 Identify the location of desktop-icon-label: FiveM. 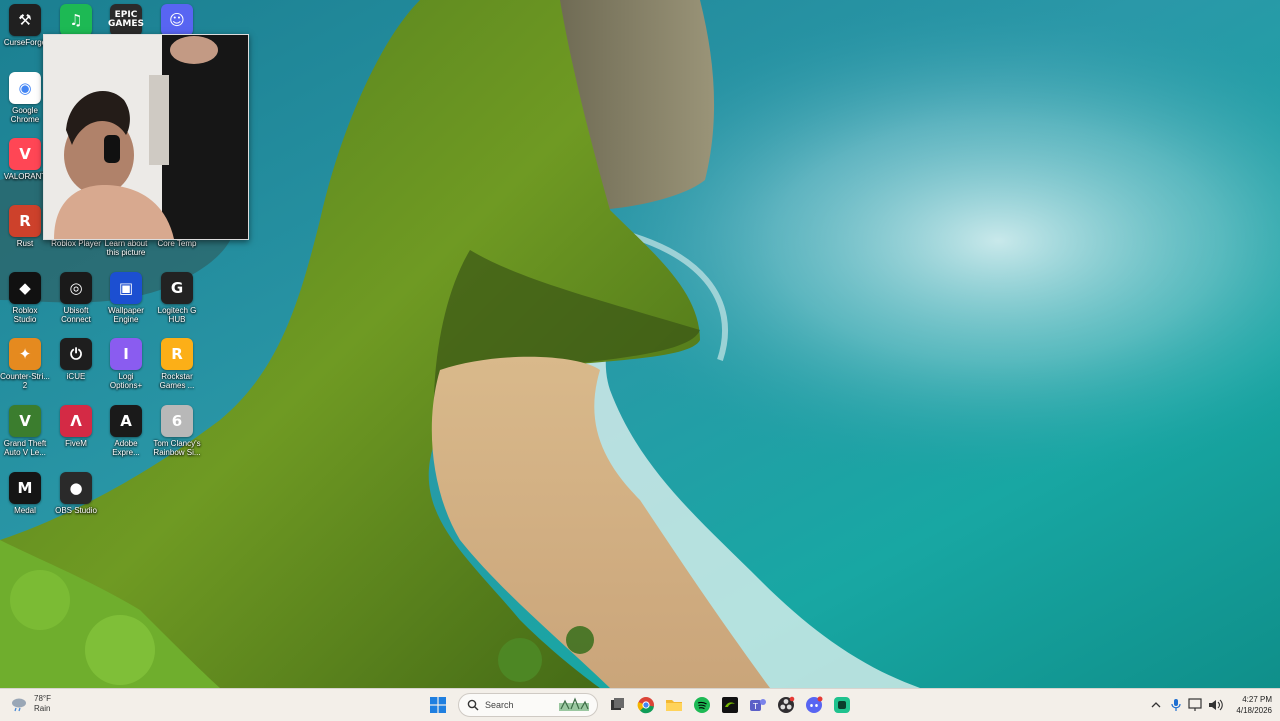
(76, 443).